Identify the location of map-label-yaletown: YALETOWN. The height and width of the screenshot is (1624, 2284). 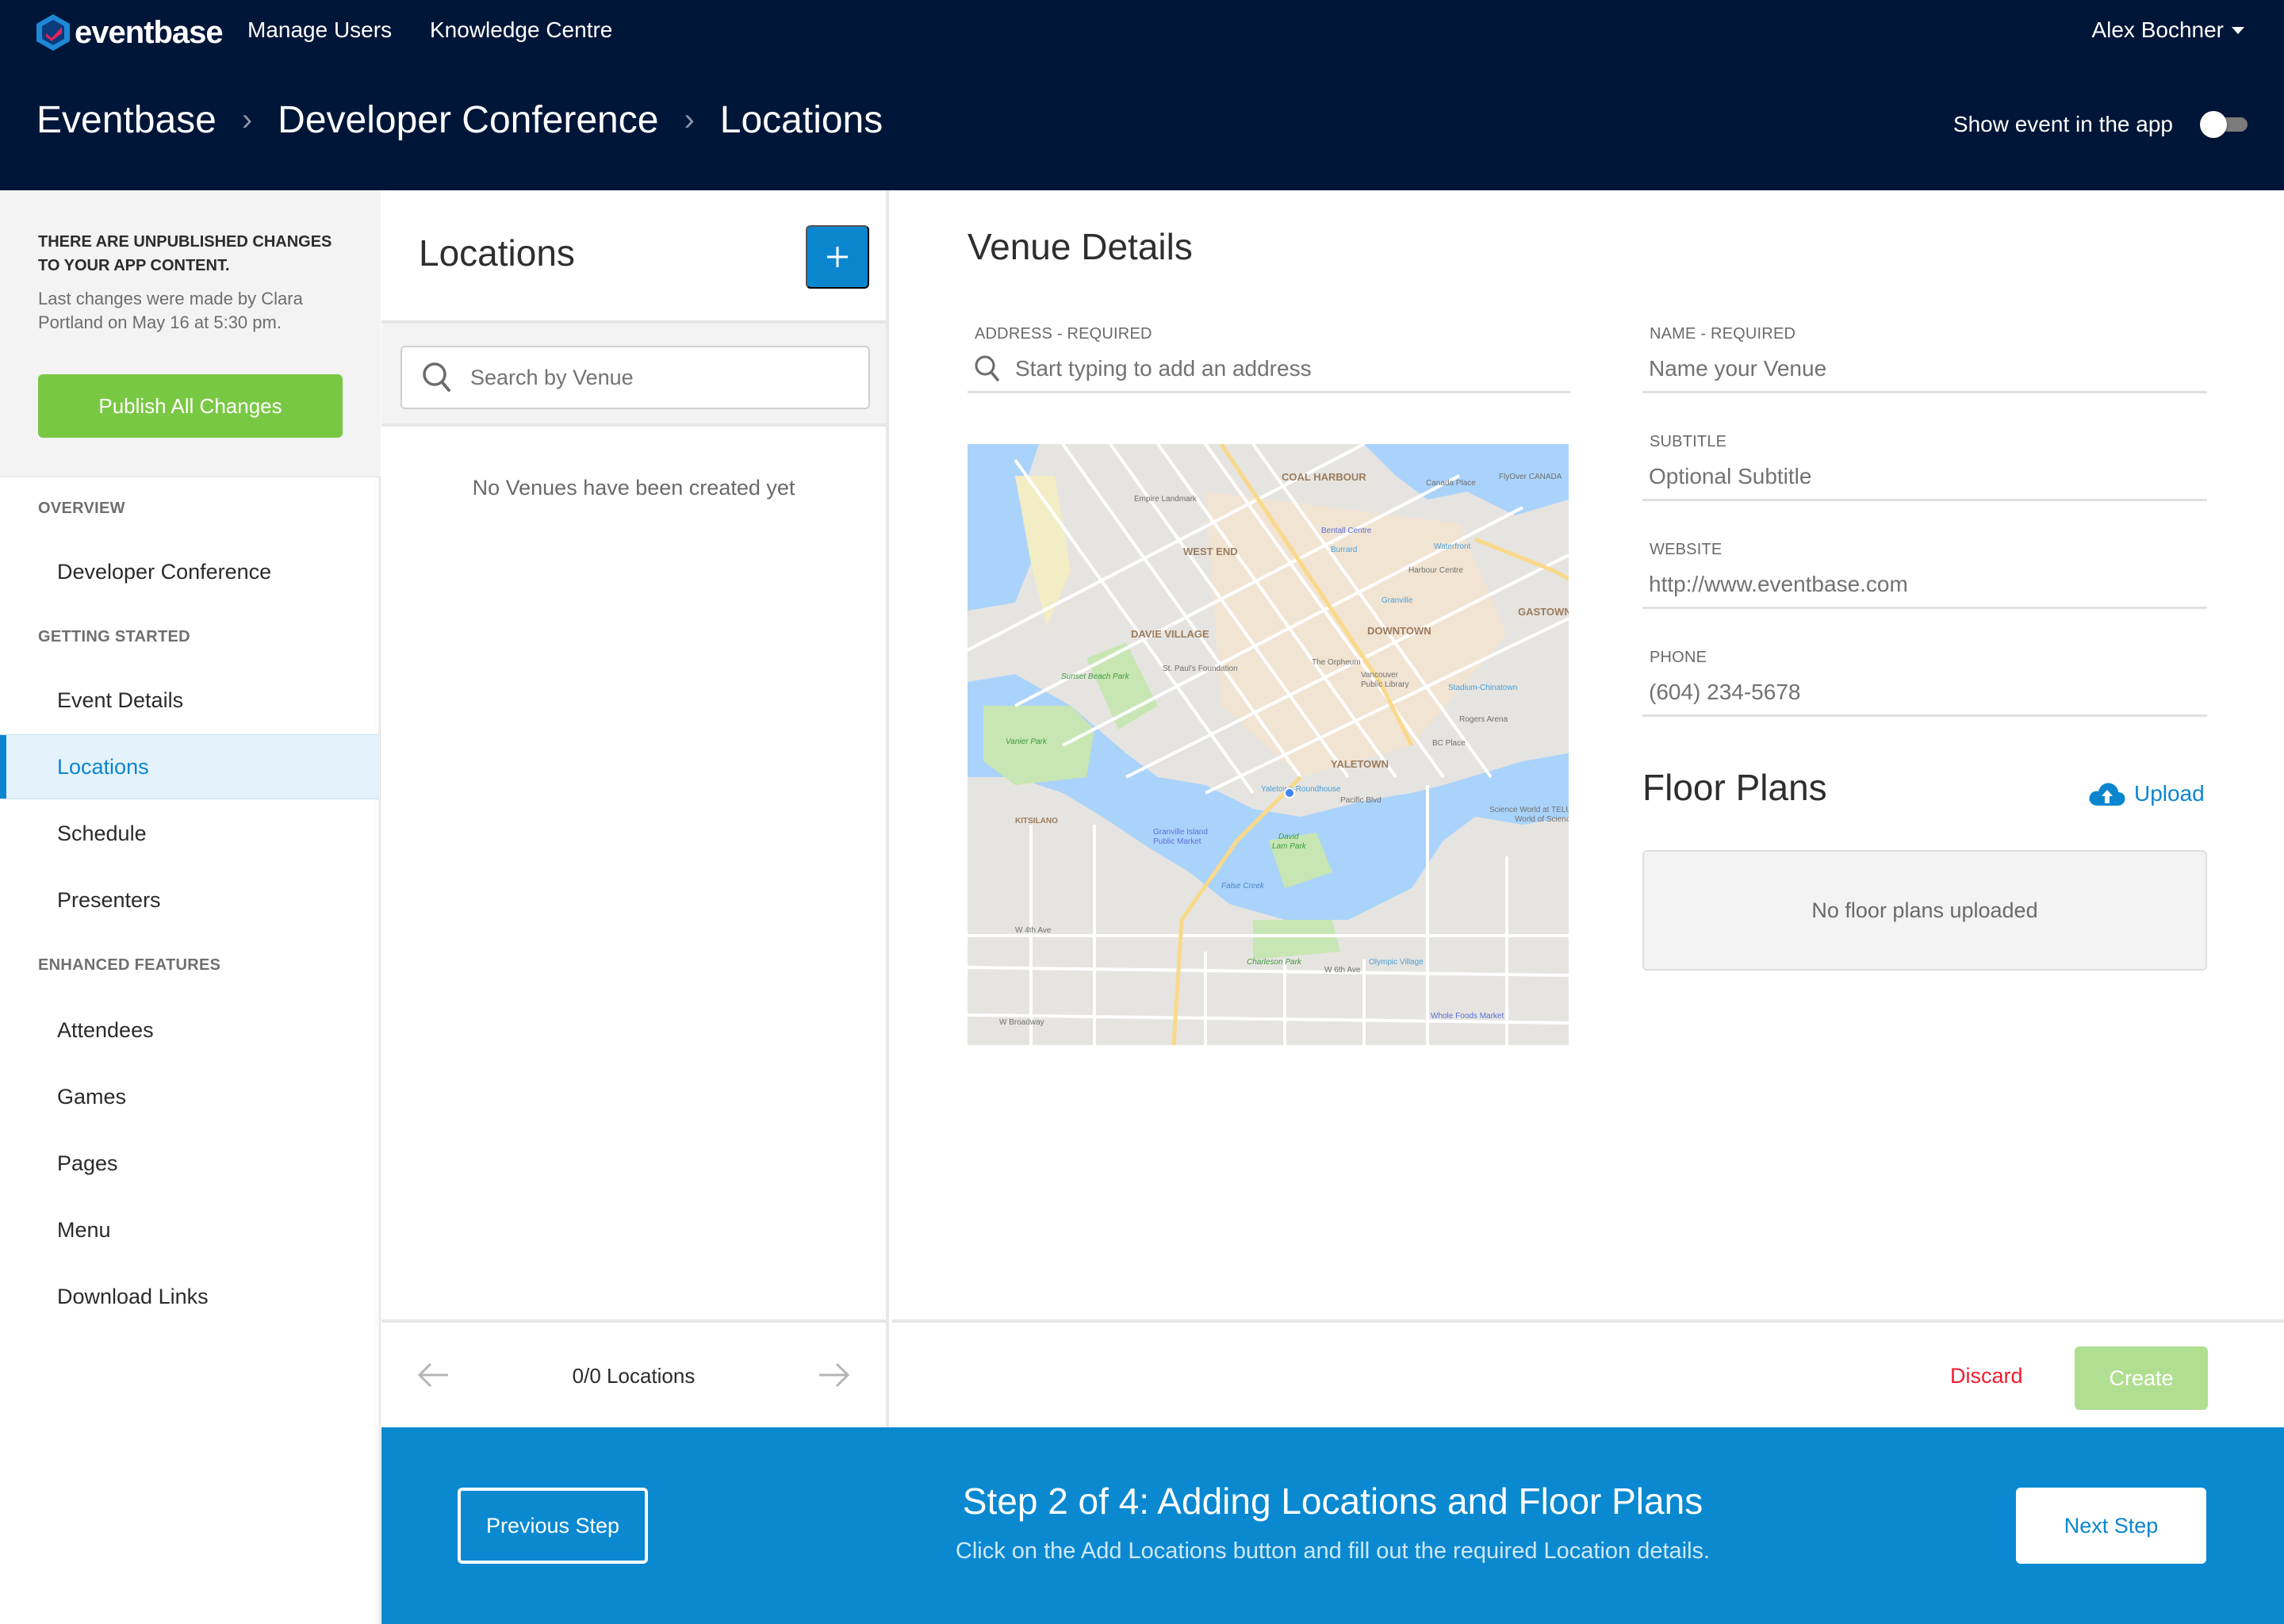
(1360, 764).